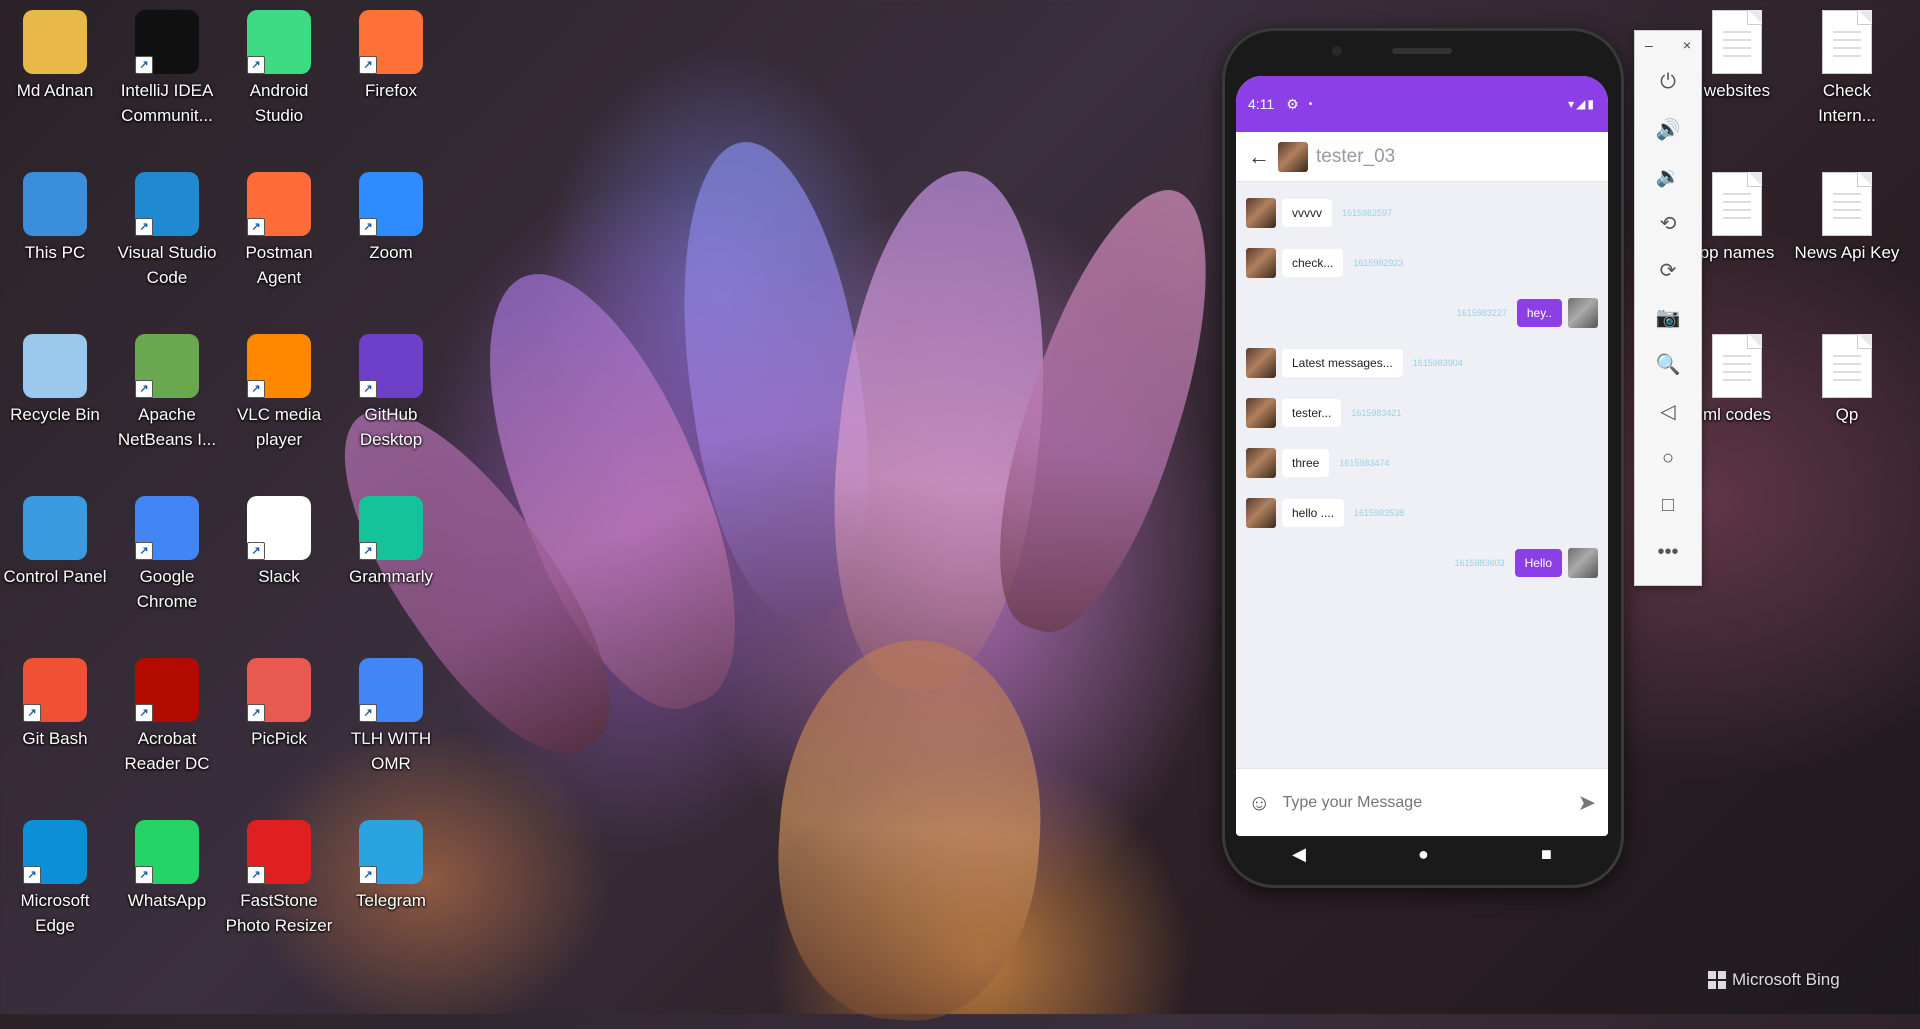 The width and height of the screenshot is (1920, 1029). I want to click on desktop-icon: ↗ Acrobat Reader DC, so click(167, 712).